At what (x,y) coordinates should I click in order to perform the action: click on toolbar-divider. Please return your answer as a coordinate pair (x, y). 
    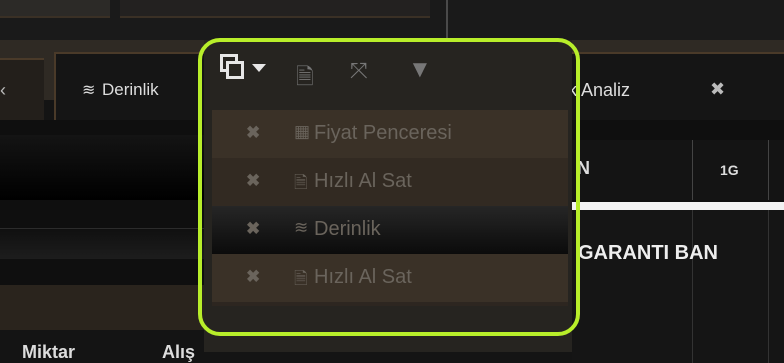
    Looking at the image, I should click on (447, 20).